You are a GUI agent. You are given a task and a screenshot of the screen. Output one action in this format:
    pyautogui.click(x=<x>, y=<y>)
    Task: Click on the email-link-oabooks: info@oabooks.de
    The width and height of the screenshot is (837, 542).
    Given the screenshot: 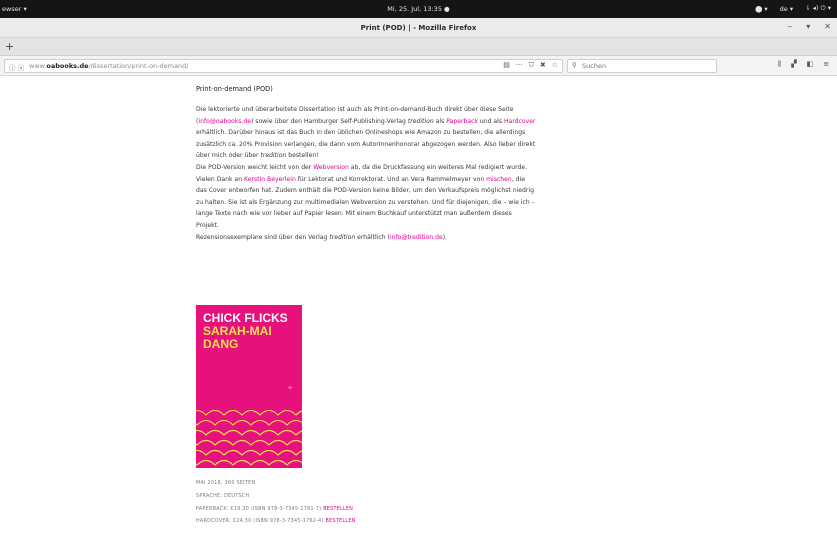 What is the action you would take?
    pyautogui.click(x=224, y=121)
    